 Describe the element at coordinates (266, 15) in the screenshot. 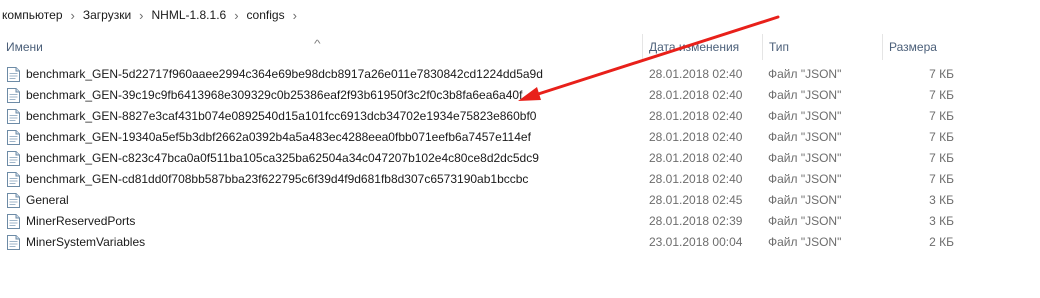

I see `breadcrumb-item-configs: configs` at that location.